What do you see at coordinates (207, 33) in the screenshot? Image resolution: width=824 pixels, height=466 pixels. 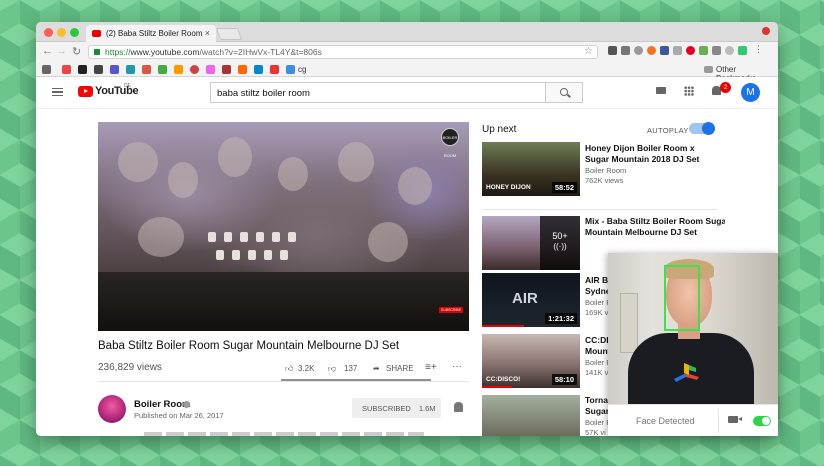 I see `close-tab-icon: ×` at bounding box center [207, 33].